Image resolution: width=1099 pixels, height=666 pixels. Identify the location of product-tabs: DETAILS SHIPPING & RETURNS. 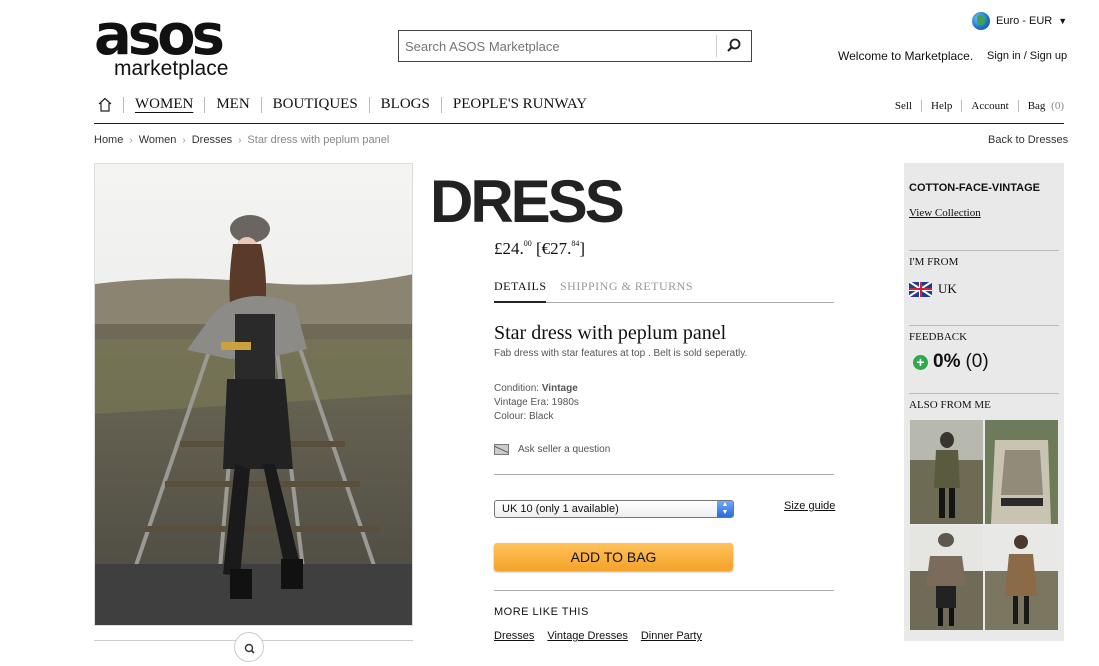
(664, 290).